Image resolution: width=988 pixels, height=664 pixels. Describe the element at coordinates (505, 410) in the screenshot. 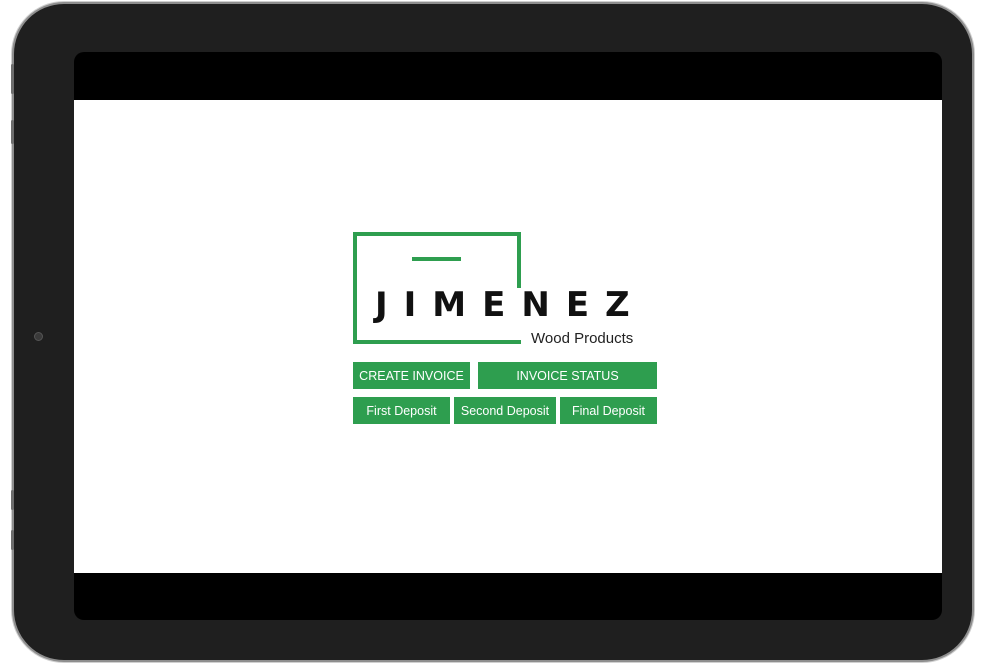

I see `second-deposit-button: Second Deposit` at that location.